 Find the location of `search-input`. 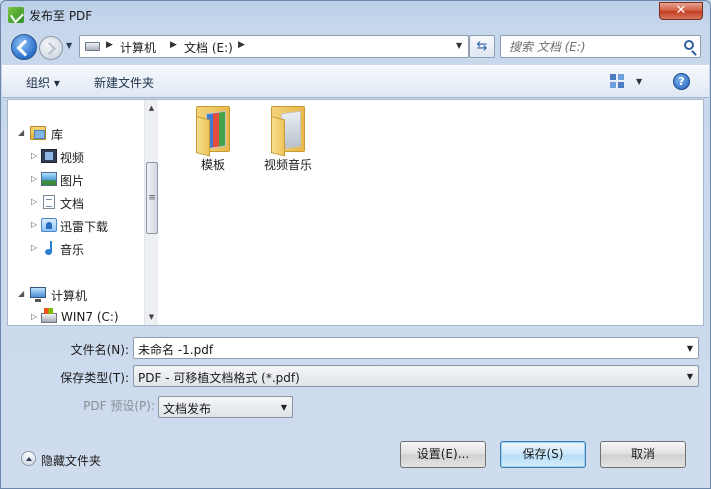

search-input is located at coordinates (591, 47).